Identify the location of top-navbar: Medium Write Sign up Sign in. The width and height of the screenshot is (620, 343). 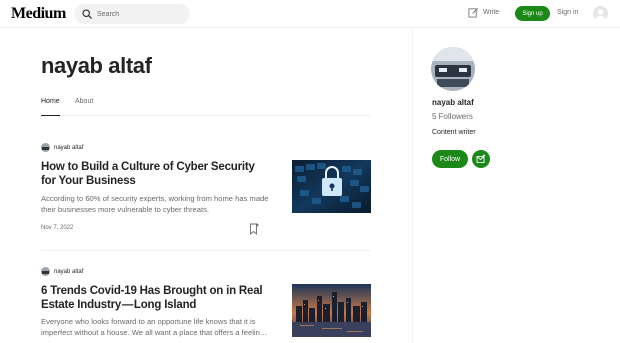
(310, 14).